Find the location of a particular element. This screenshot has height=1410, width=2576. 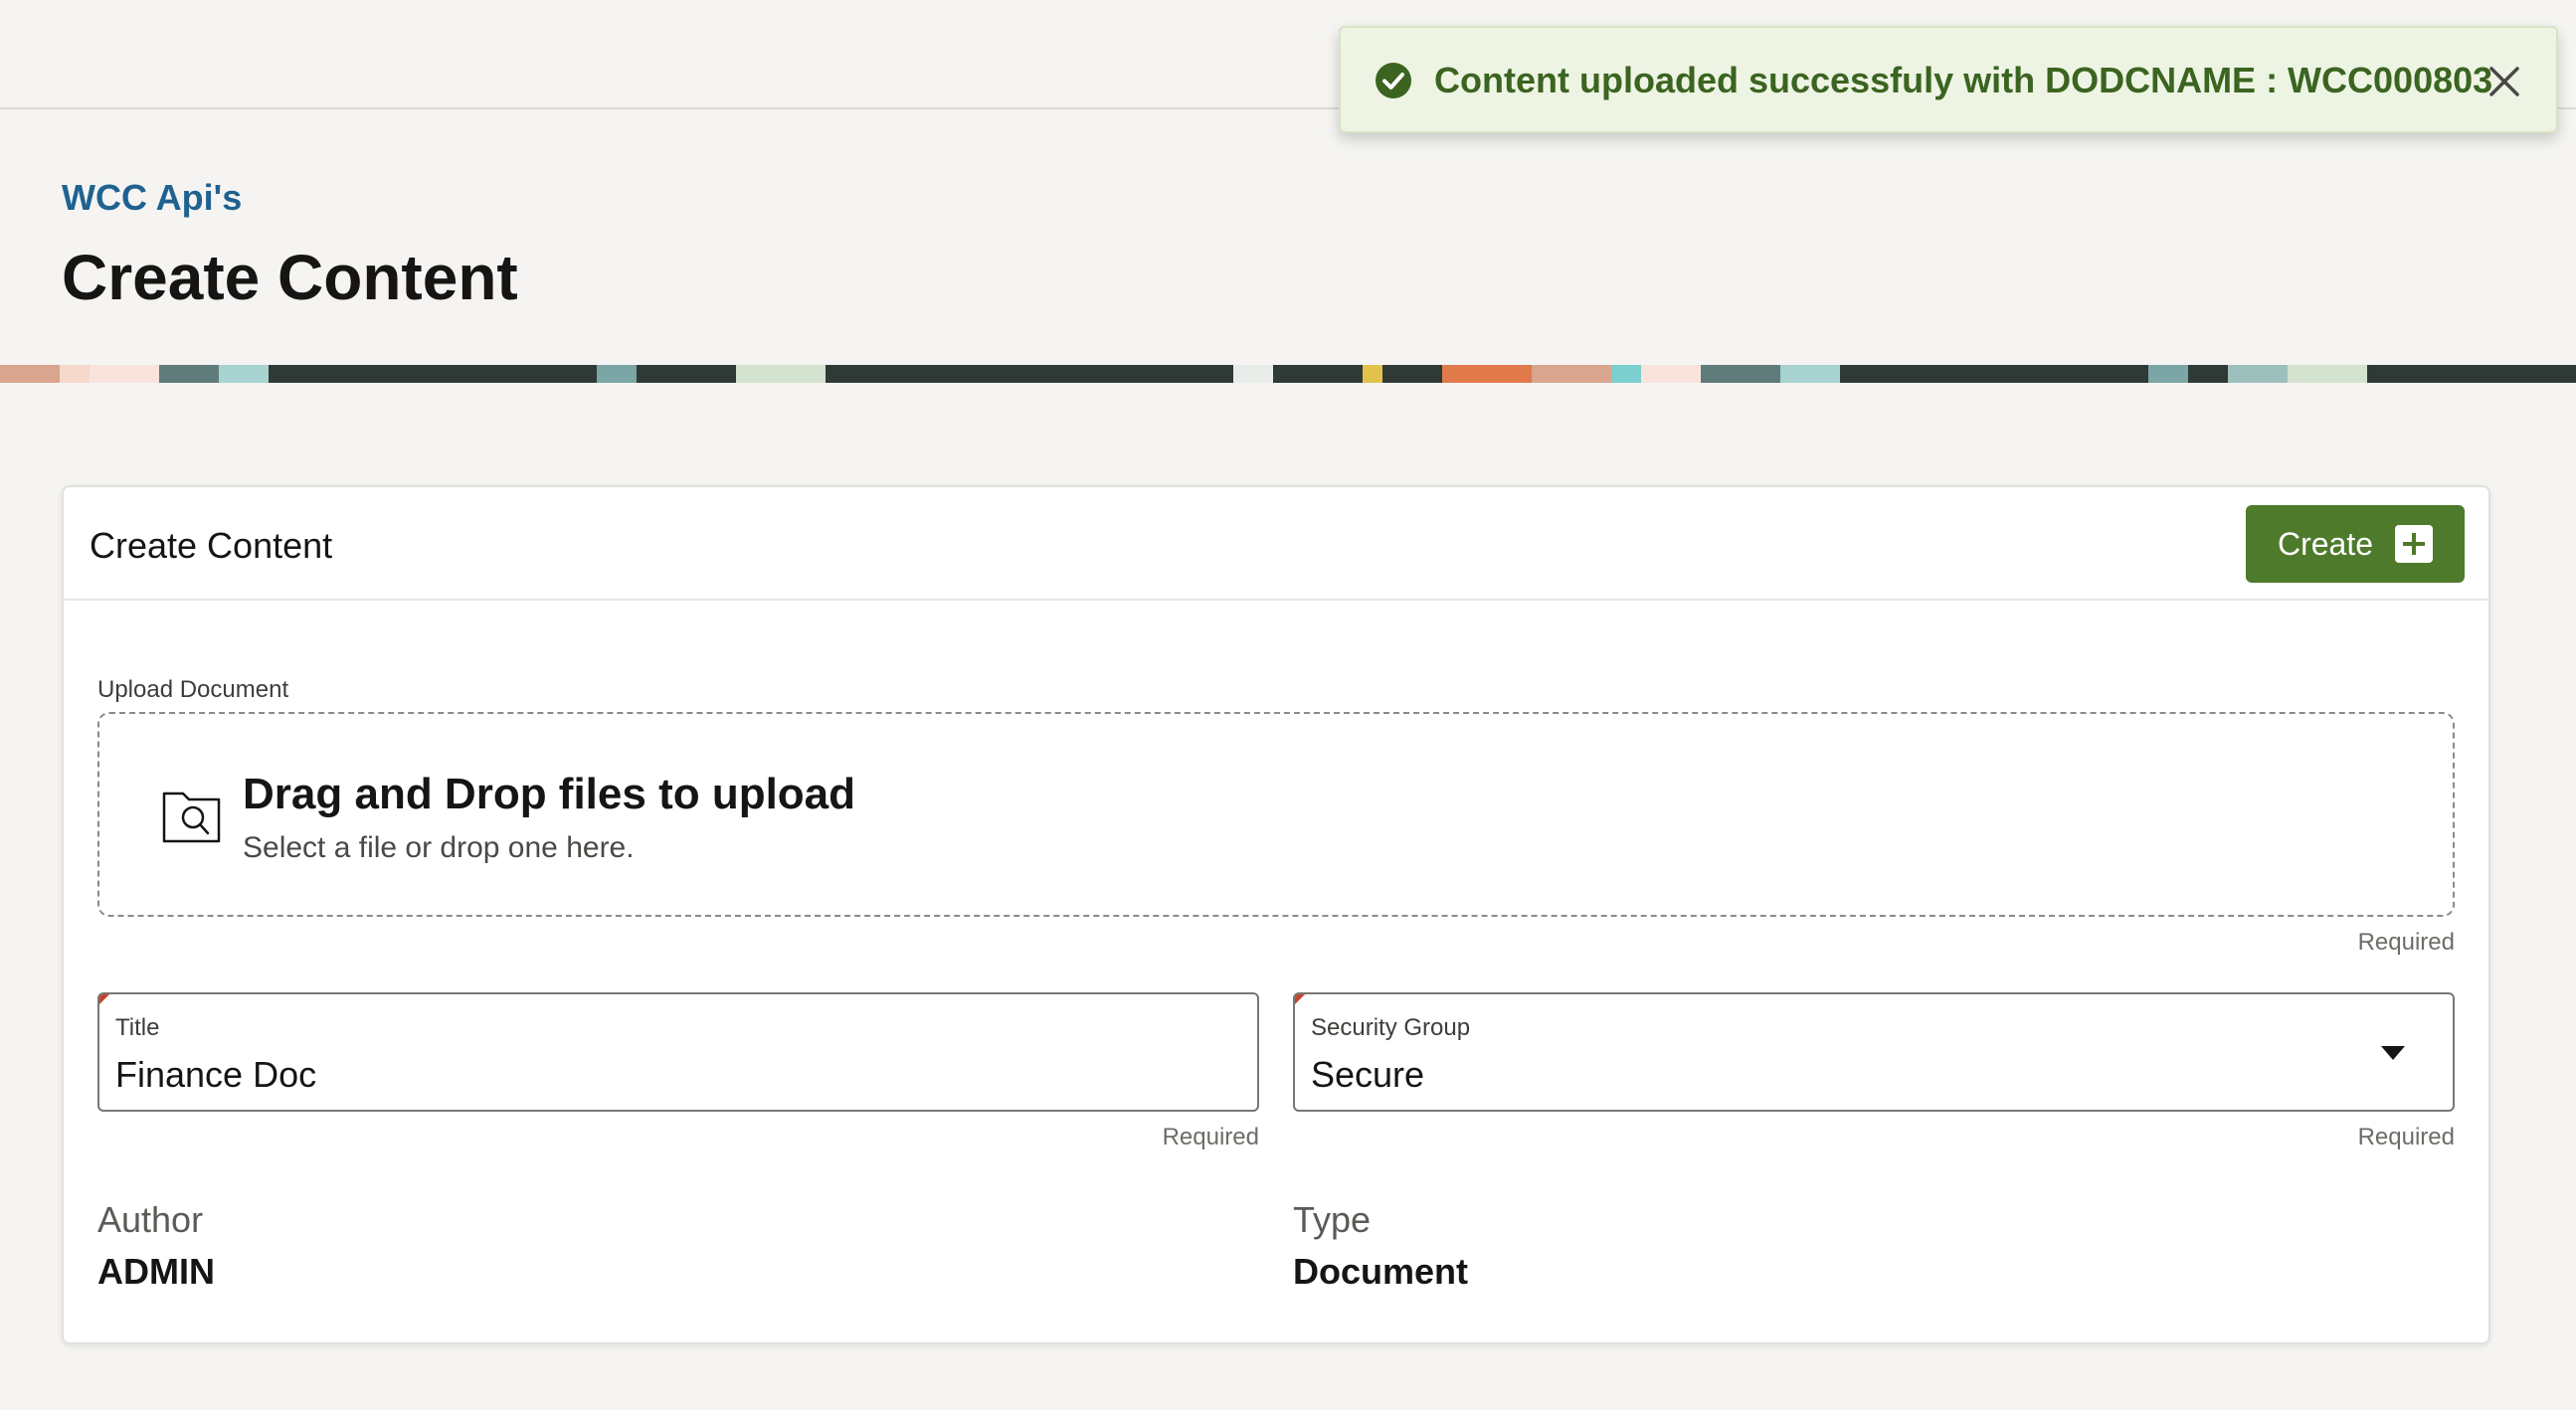

dropzone-subtitle: Select a file or drop one here. is located at coordinates (439, 847).